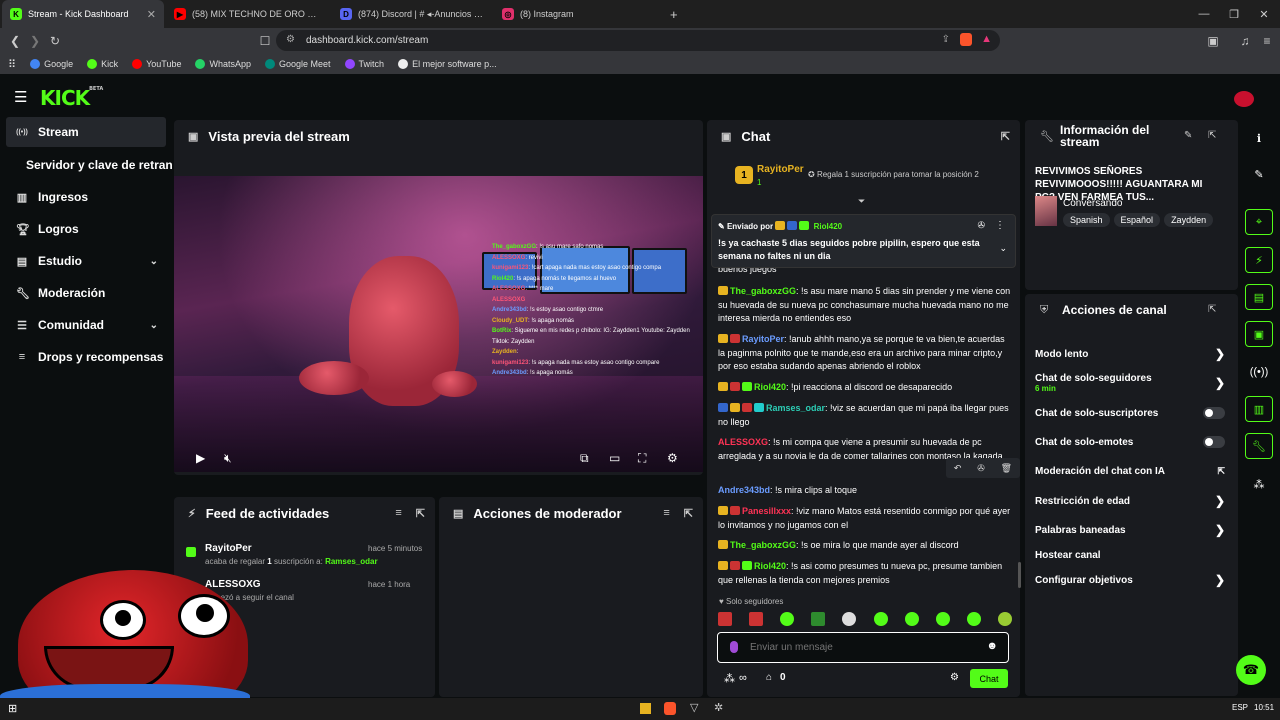 The width and height of the screenshot is (1280, 720). What do you see at coordinates (1019, 575) in the screenshot?
I see `chat-scrollbar` at bounding box center [1019, 575].